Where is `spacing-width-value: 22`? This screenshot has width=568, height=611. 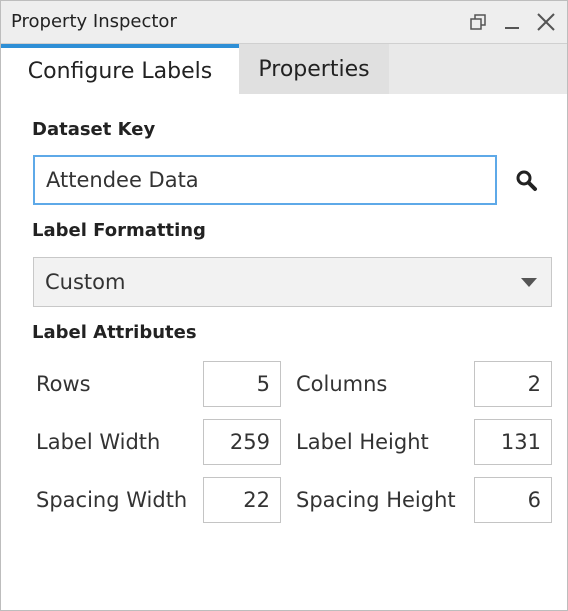 spacing-width-value: 22 is located at coordinates (256, 500).